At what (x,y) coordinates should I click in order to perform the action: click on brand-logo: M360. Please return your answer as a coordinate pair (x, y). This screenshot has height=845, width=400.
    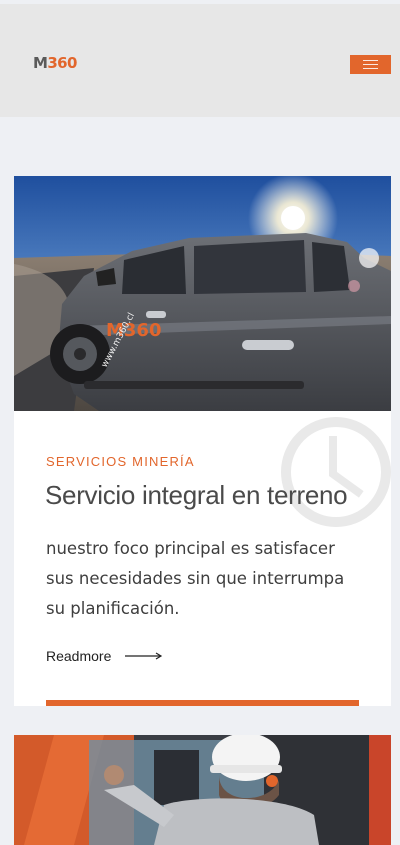
    Looking at the image, I should click on (55, 63).